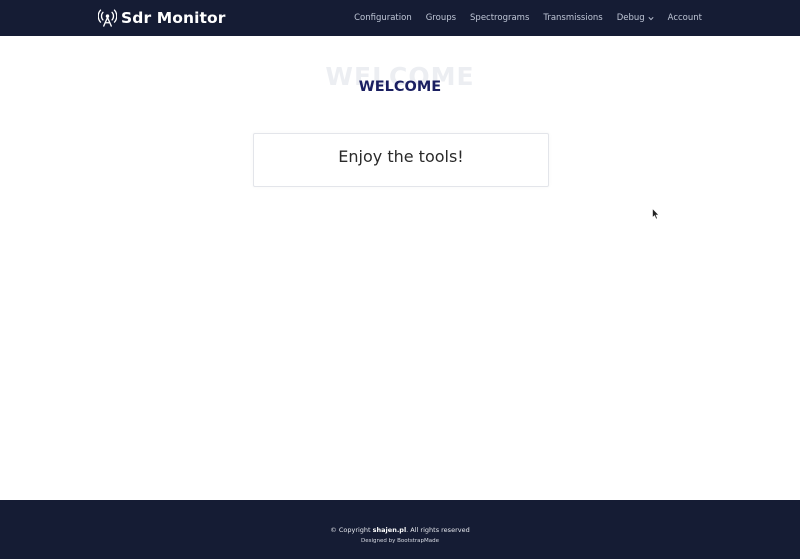 The height and width of the screenshot is (559, 800). I want to click on copyright-suffix: . All rights reserved, so click(438, 530).